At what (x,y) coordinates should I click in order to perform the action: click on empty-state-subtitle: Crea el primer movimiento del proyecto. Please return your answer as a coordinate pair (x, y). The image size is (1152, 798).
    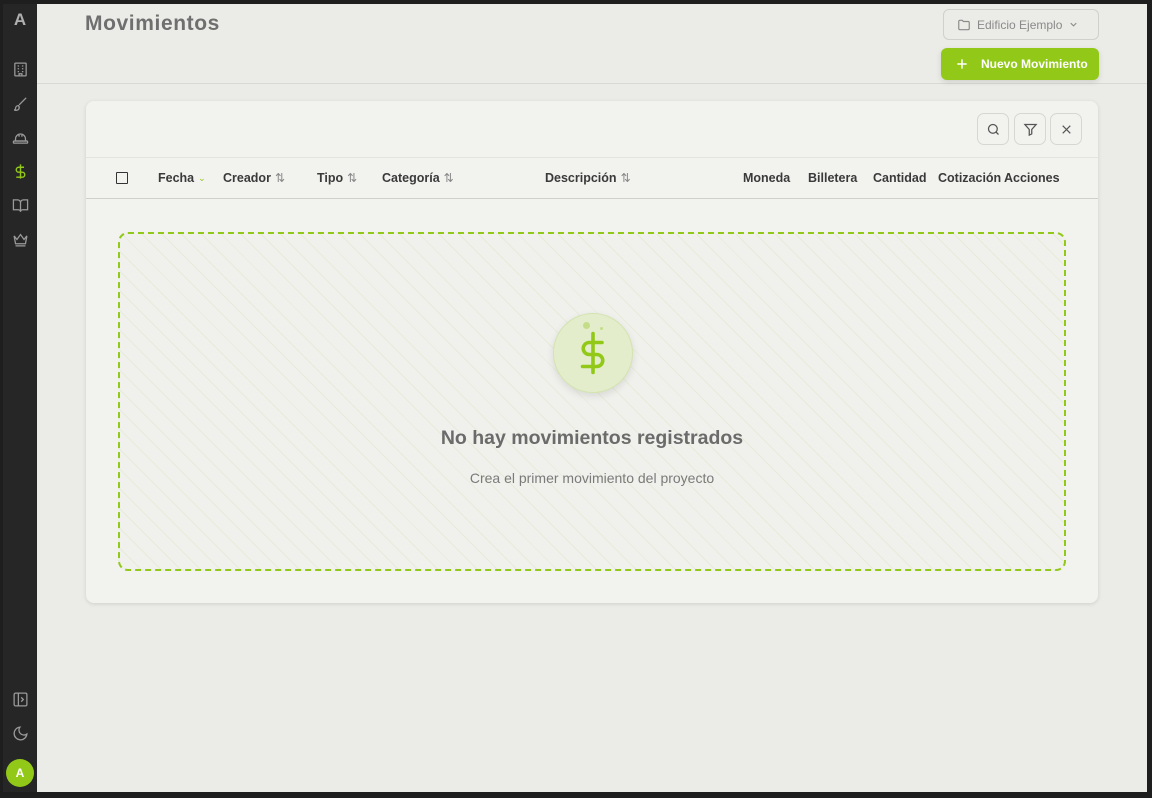
    Looking at the image, I should click on (592, 478).